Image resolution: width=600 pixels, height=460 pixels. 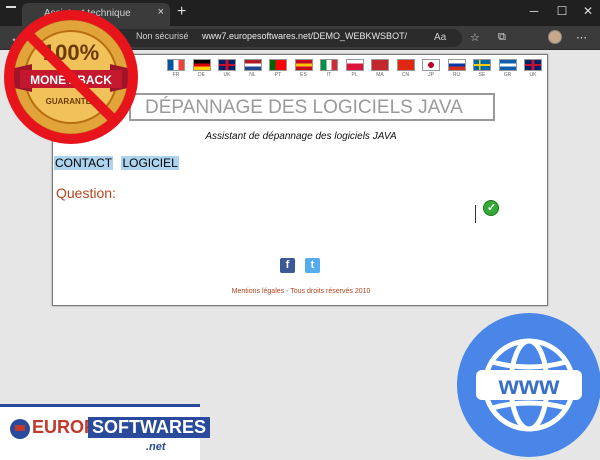 I want to click on flag-pt-icon, so click(x=278, y=65).